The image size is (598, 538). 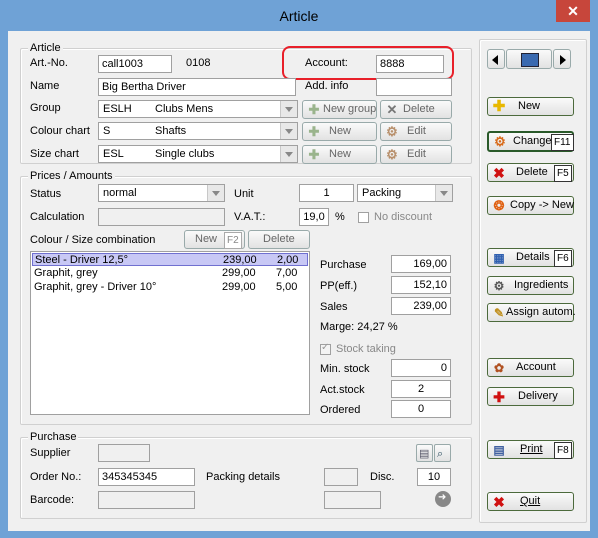 I want to click on delete-button: ✖ Delete F5, so click(x=530, y=172).